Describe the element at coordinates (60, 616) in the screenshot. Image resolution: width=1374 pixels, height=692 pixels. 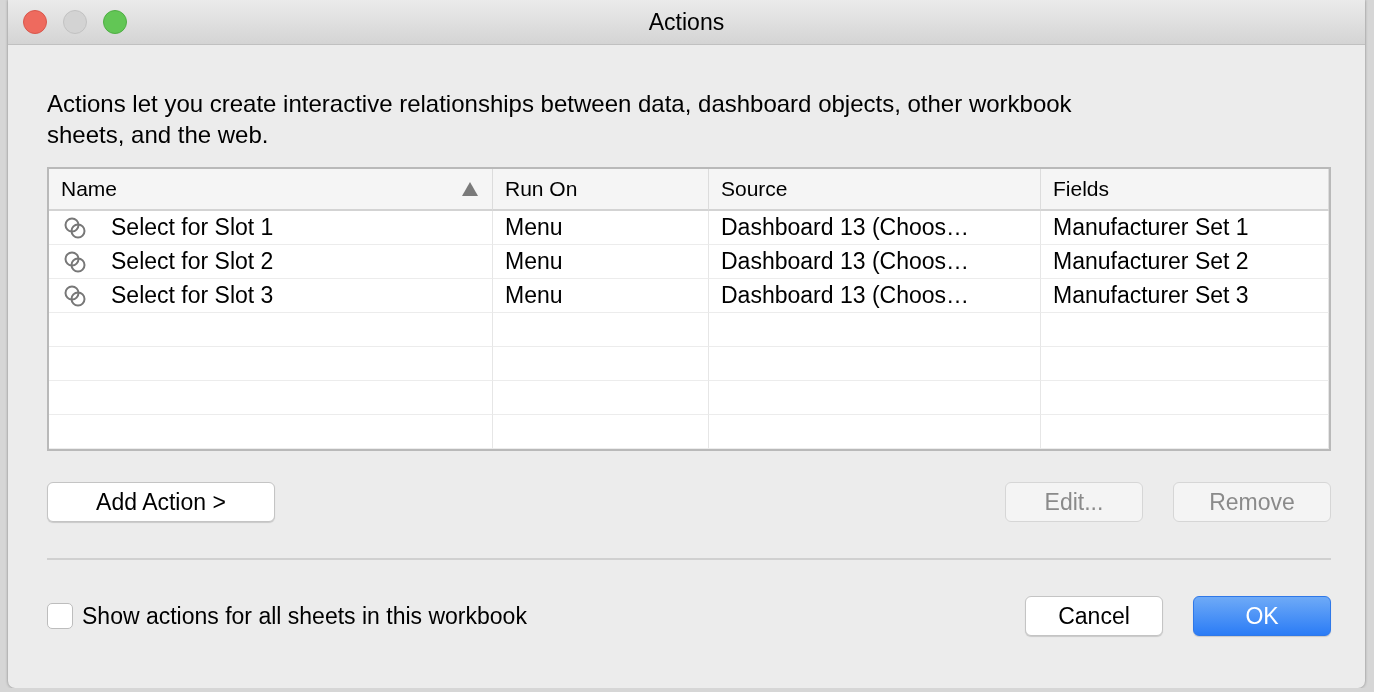
I see `checkbox` at that location.